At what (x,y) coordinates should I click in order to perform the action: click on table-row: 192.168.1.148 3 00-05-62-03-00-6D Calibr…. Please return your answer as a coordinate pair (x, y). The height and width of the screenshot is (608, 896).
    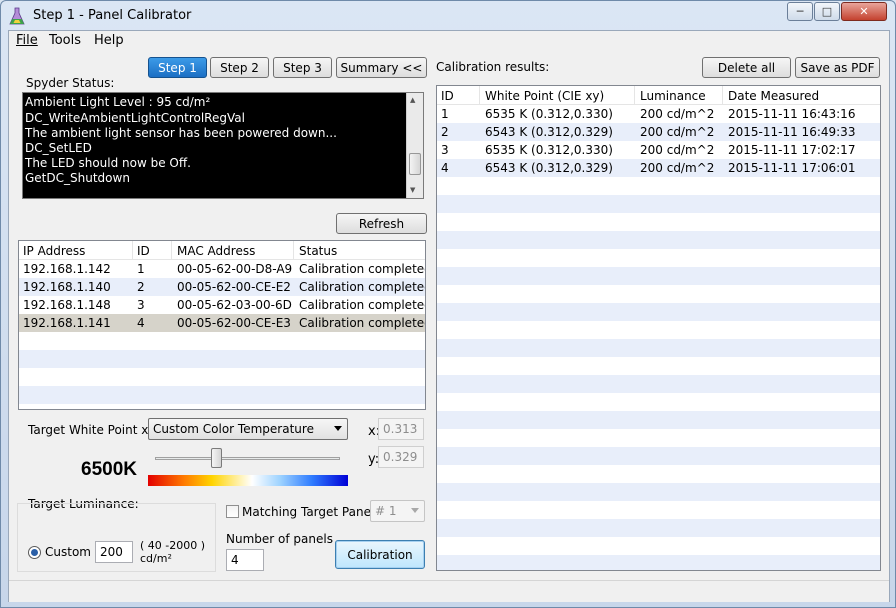
    Looking at the image, I should click on (222, 305).